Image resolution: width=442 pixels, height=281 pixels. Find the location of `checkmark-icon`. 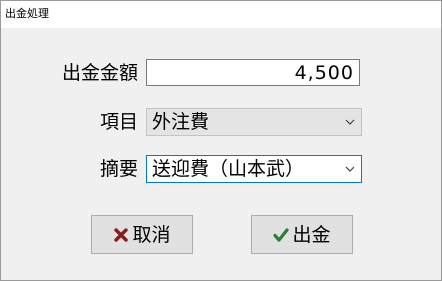

checkmark-icon is located at coordinates (281, 234).